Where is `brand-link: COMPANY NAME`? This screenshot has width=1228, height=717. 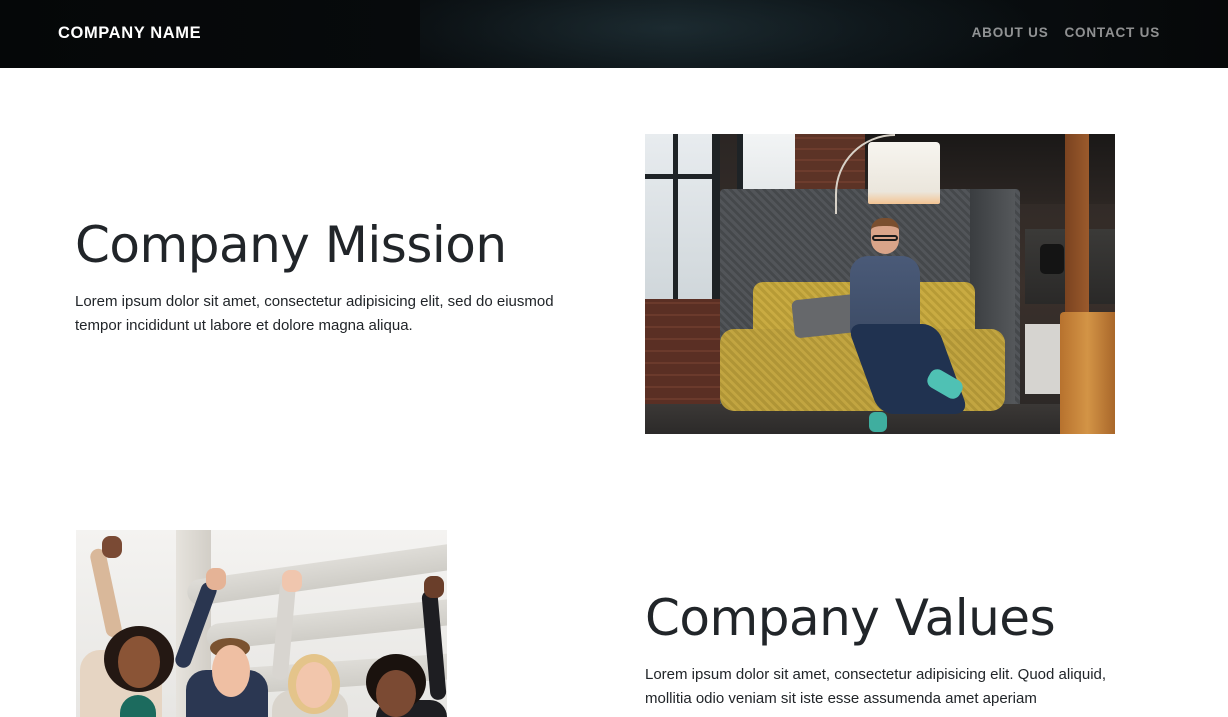 brand-link: COMPANY NAME is located at coordinates (129, 33).